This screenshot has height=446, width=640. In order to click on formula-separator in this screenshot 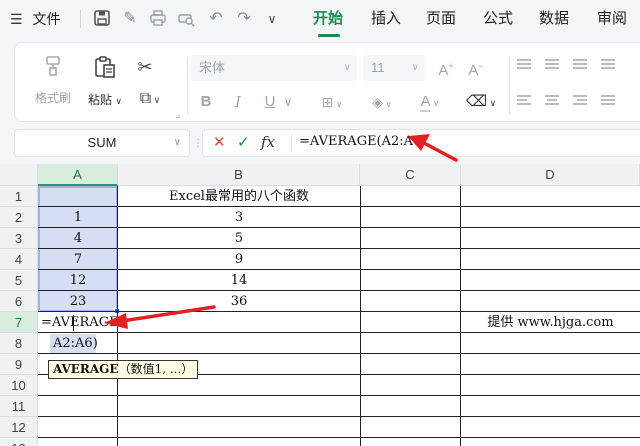, I will do `click(291, 143)`.